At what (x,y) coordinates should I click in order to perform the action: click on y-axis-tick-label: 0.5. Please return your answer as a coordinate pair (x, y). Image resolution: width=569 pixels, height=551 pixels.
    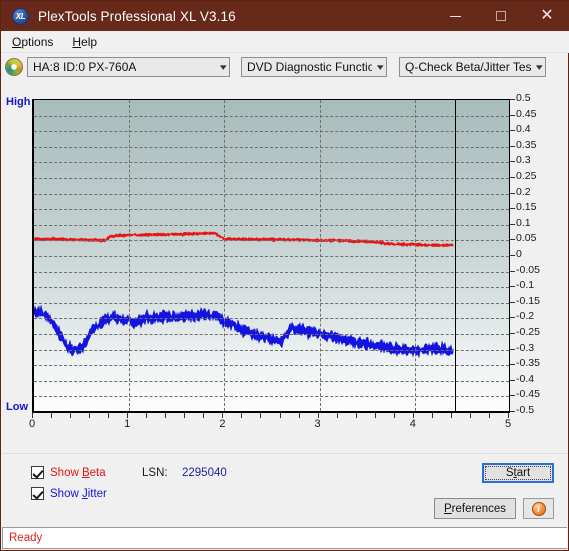
    Looking at the image, I should click on (523, 98).